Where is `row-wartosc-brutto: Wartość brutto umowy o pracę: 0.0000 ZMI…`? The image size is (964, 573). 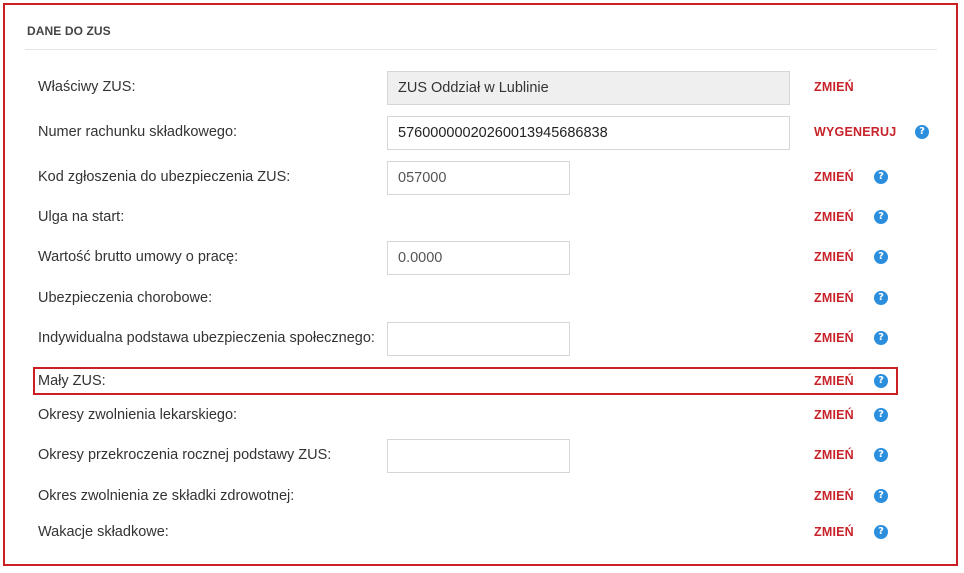 row-wartosc-brutto: Wartość brutto umowy o pracę: 0.0000 ZMI… is located at coordinates (466, 258).